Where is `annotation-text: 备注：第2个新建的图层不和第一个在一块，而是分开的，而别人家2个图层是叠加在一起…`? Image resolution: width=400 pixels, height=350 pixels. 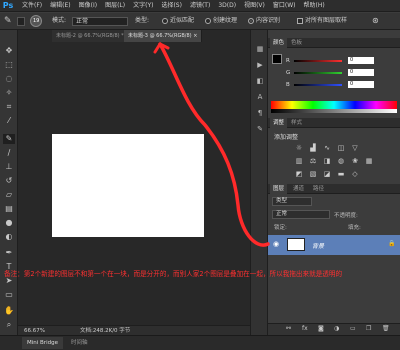 annotation-text: 备注：第2个新建的图层不和第一个在一块，而是分开的，而别人家2个图层是叠加在一起… is located at coordinates (173, 274).